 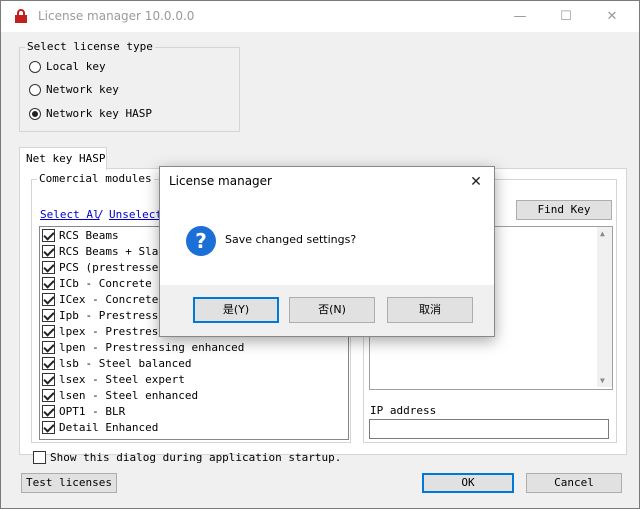 What do you see at coordinates (566, 16) in the screenshot?
I see `maximize-button: ☐` at bounding box center [566, 16].